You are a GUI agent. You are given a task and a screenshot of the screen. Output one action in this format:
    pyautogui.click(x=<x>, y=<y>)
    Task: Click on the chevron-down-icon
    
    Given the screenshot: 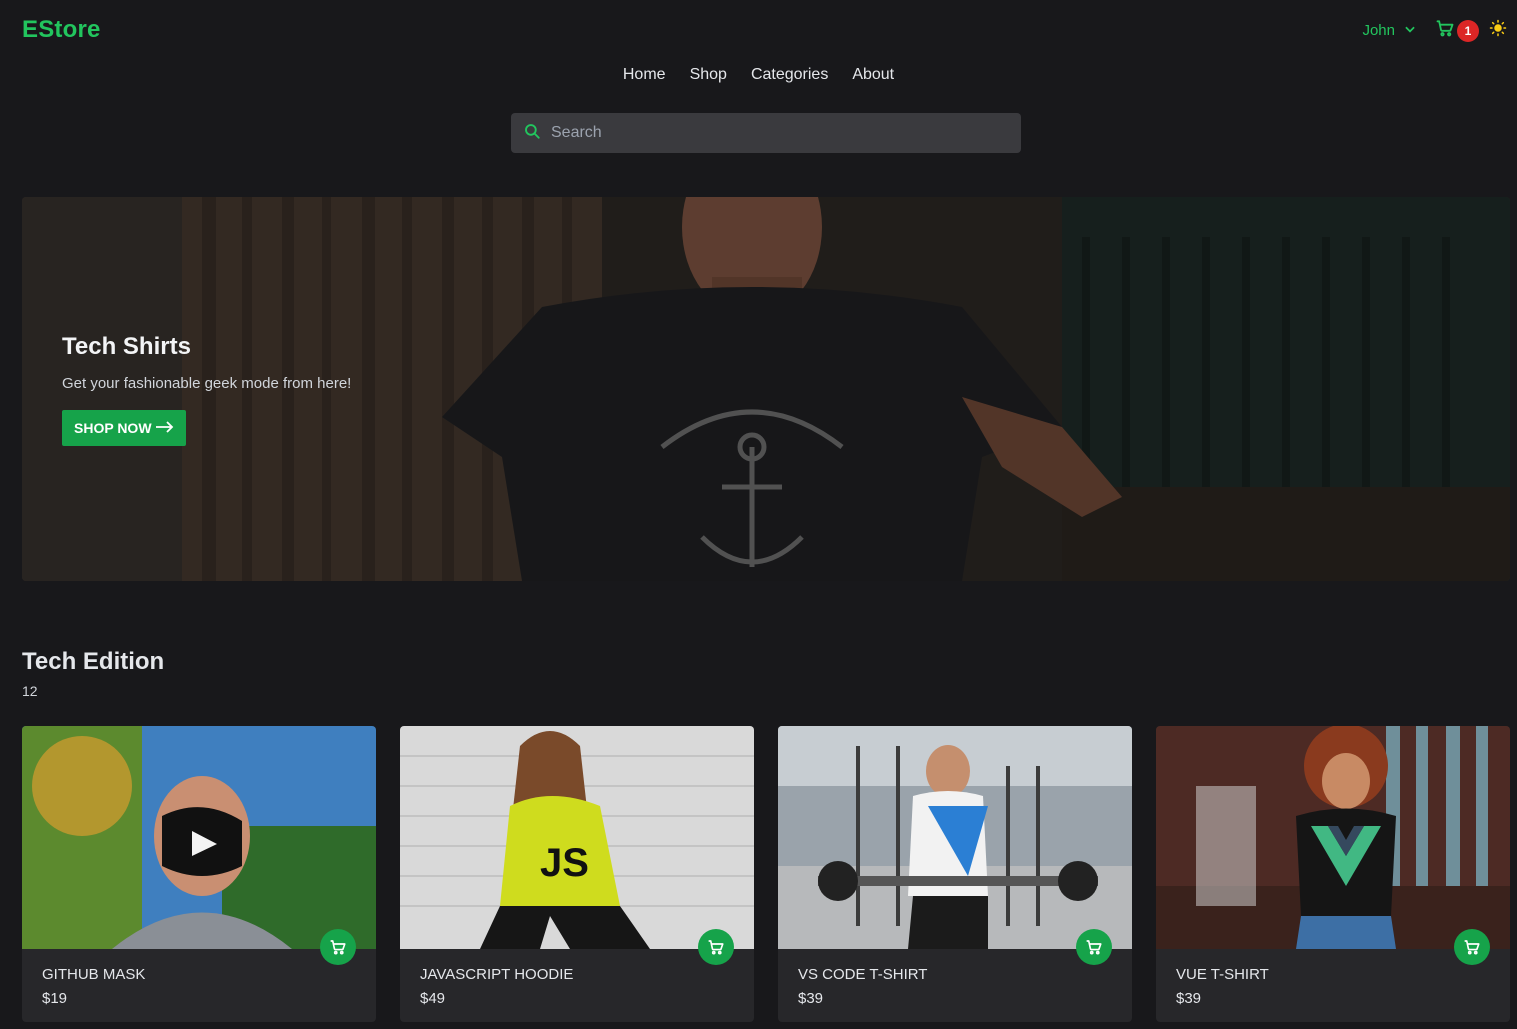 What is the action you would take?
    pyautogui.click(x=1410, y=31)
    